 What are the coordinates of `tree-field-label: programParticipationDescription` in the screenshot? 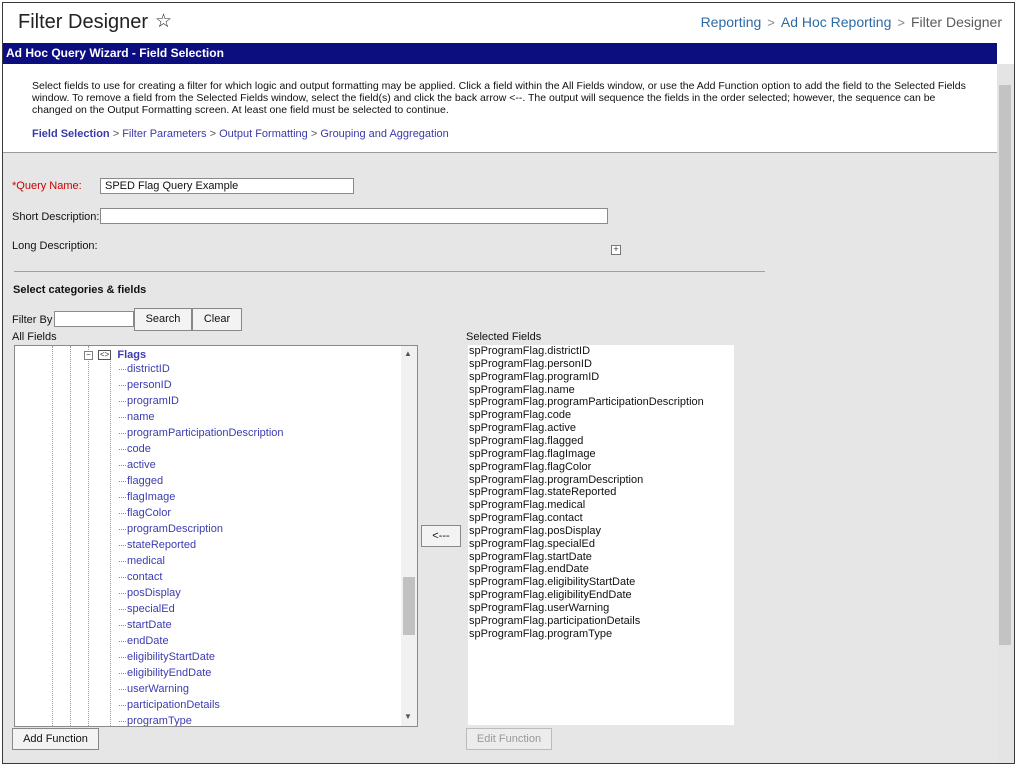 It's located at (205, 433).